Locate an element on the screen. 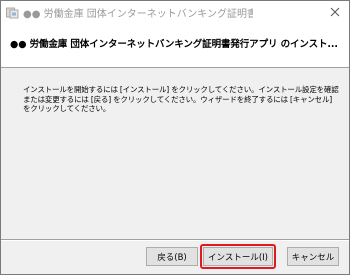 This screenshot has height=275, width=350. installer-app-icon is located at coordinates (12, 12).